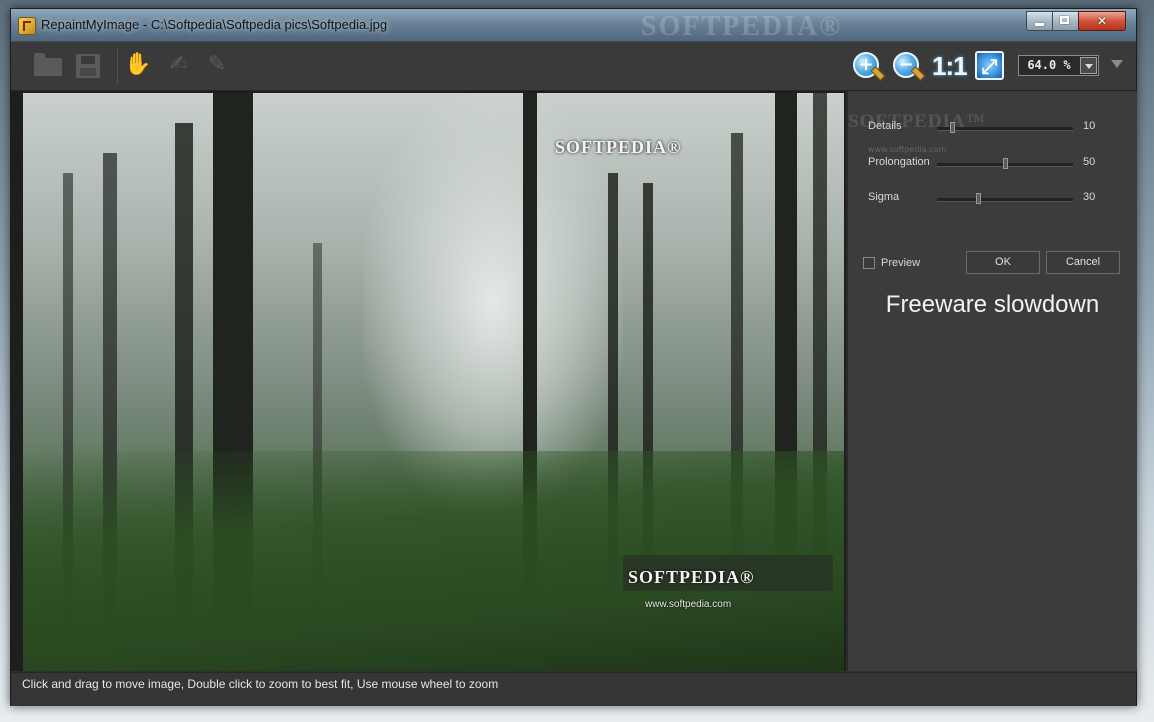 The image size is (1154, 722). I want to click on brush-stroke-icon: ✍, so click(179, 64).